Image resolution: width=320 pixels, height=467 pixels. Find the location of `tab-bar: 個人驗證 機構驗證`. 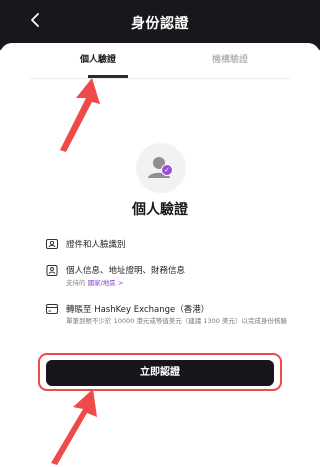

tab-bar: 個人驗證 機構驗證 is located at coordinates (160, 65).